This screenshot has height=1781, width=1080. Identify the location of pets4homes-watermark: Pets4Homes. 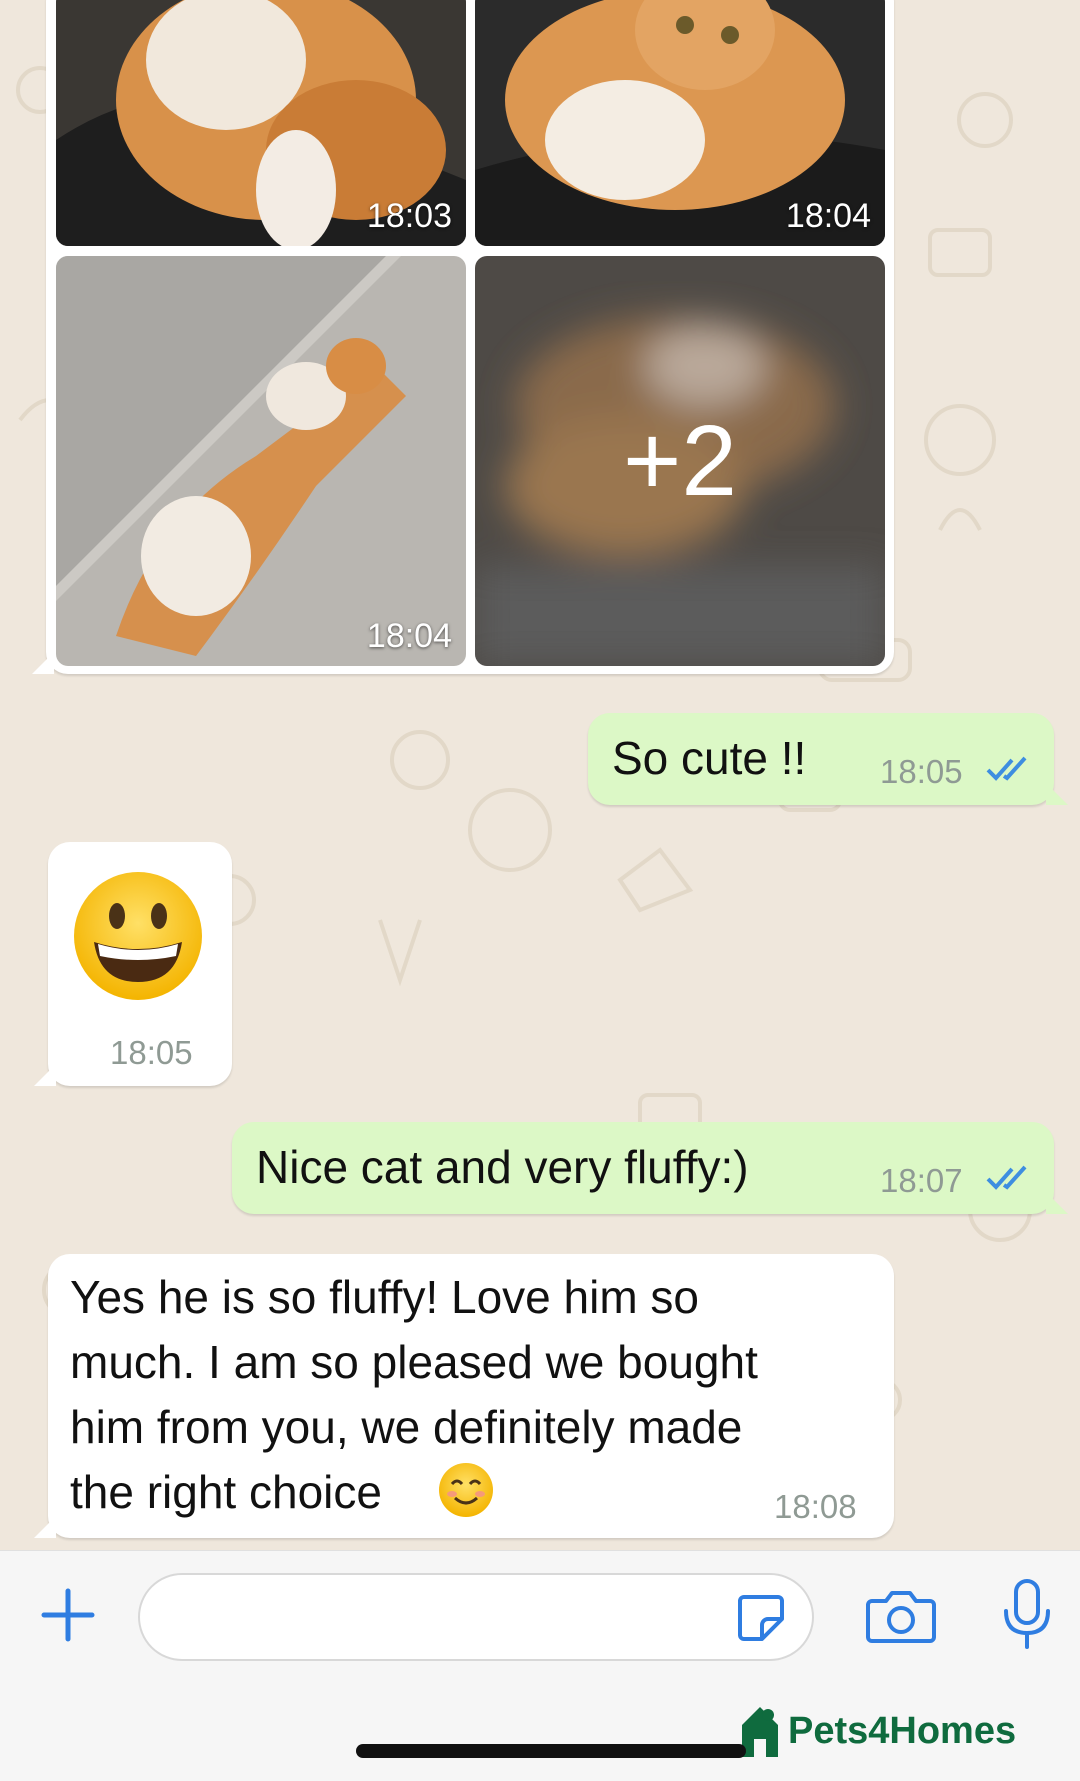
(877, 1731).